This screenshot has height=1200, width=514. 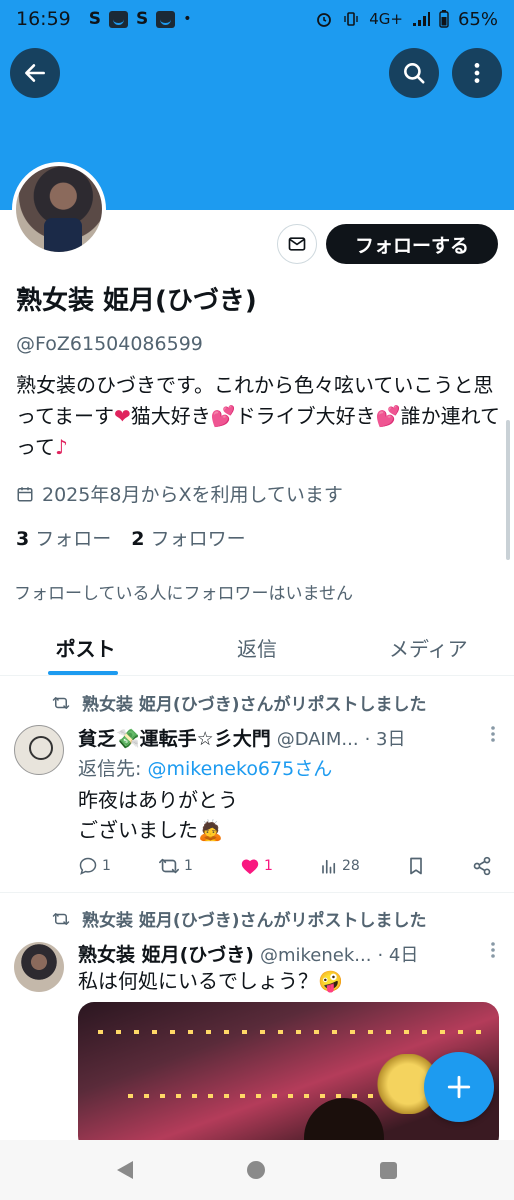 I want to click on followers-link: 2 フォロワー, so click(x=188, y=537).